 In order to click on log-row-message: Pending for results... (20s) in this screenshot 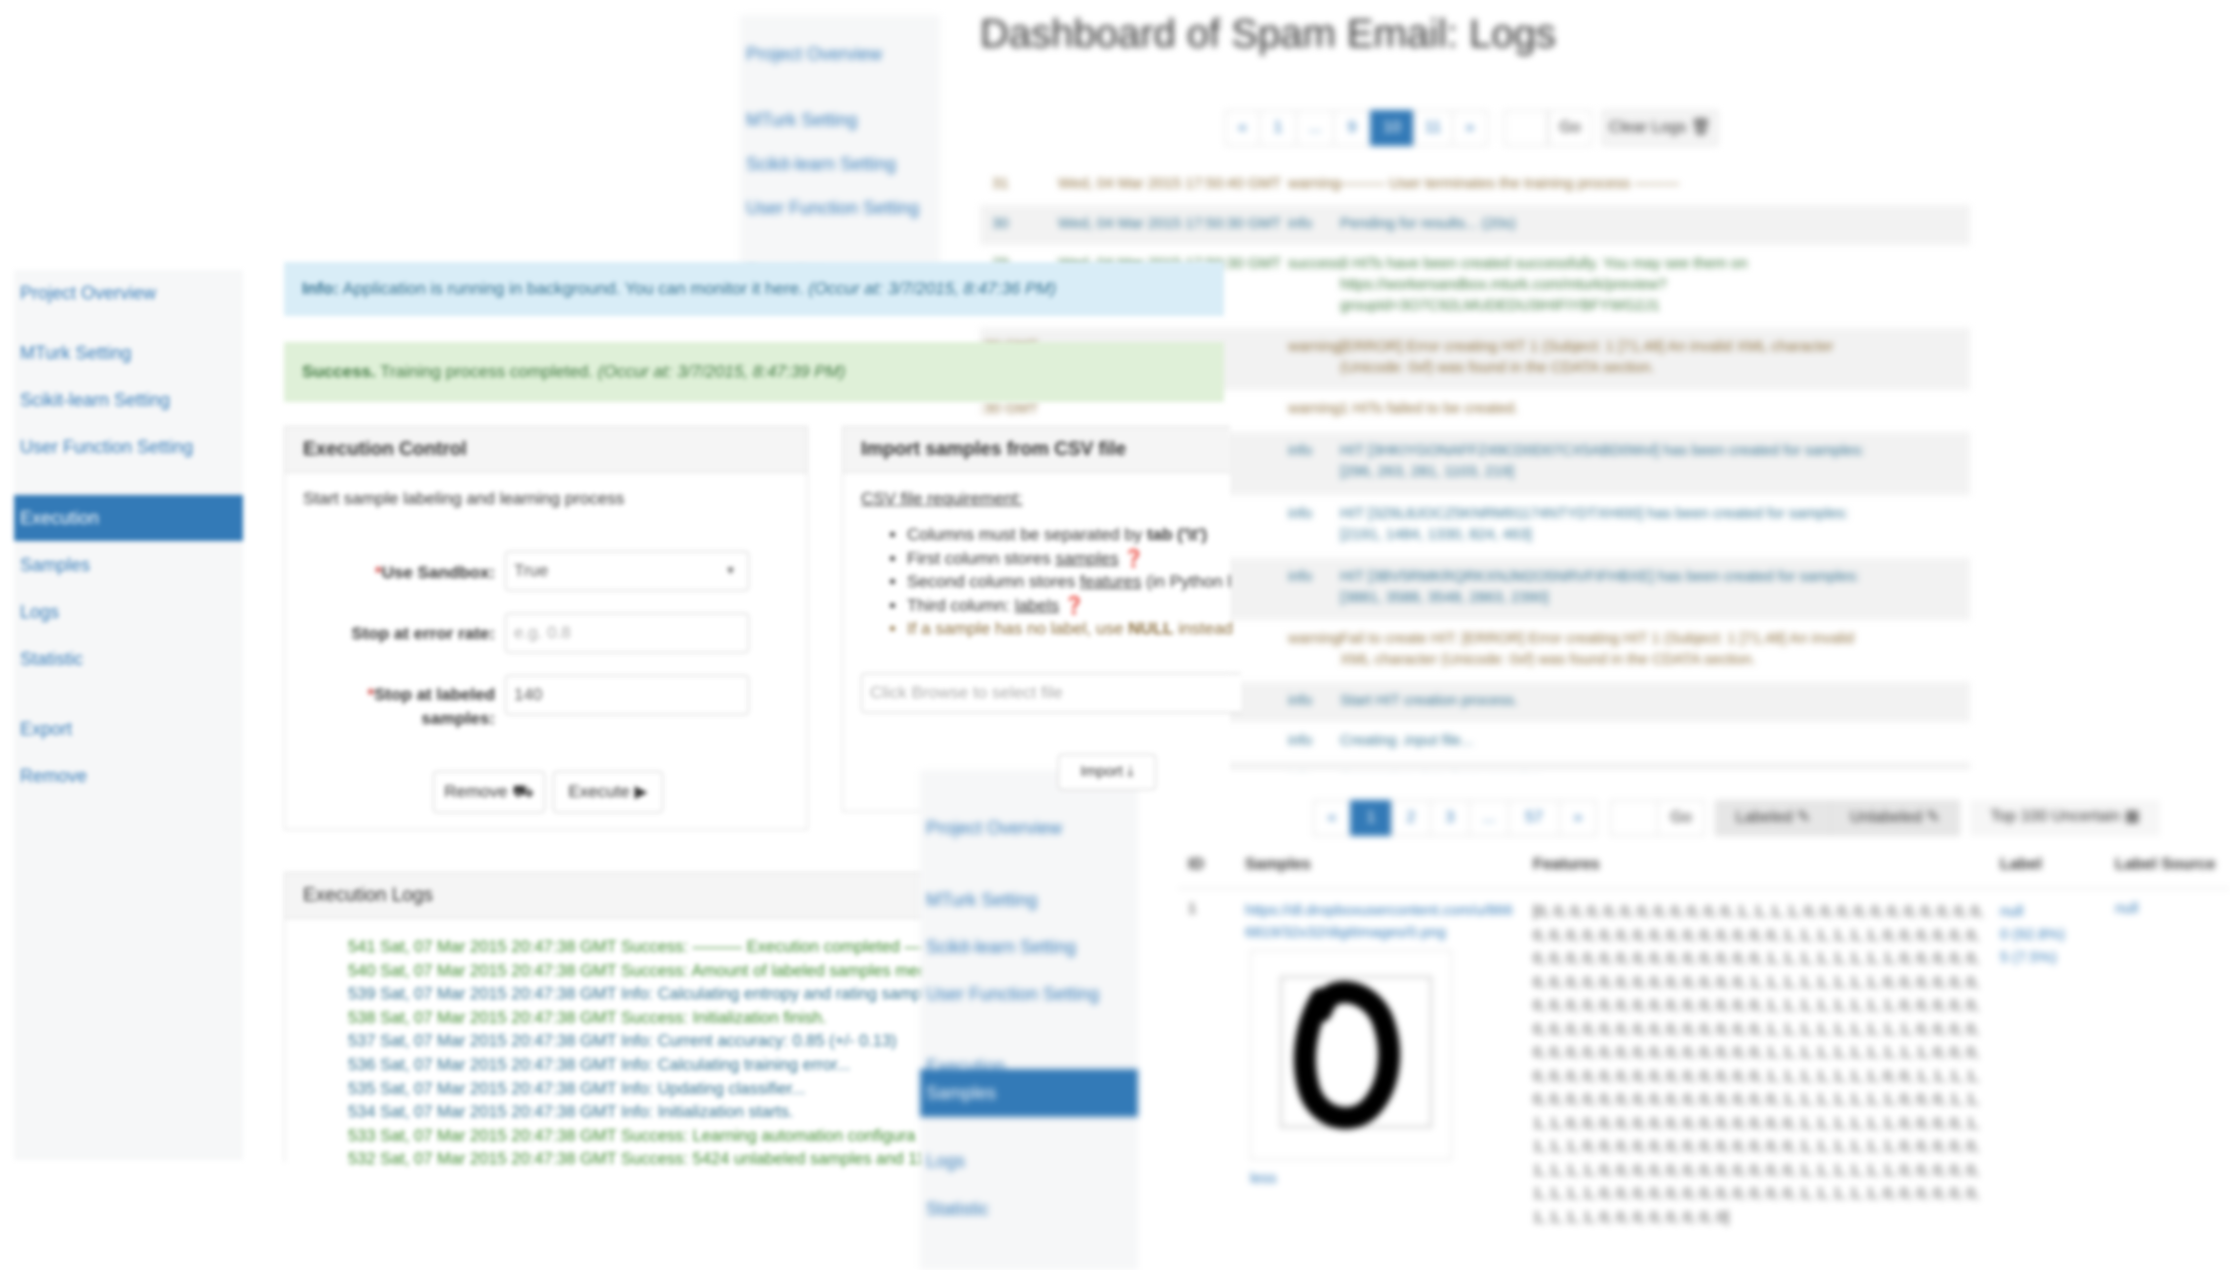, I will do `click(1428, 223)`.